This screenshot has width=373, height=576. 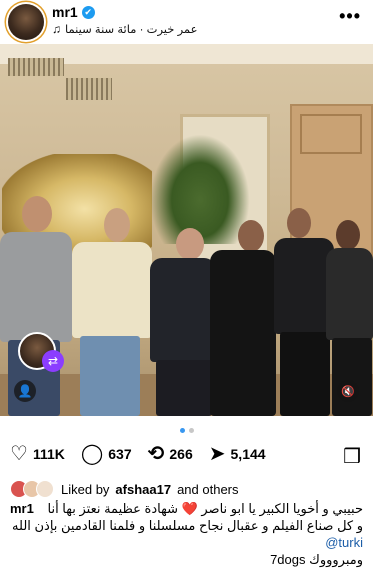 What do you see at coordinates (25, 391) in the screenshot?
I see `tagged-users-icon: 👤` at bounding box center [25, 391].